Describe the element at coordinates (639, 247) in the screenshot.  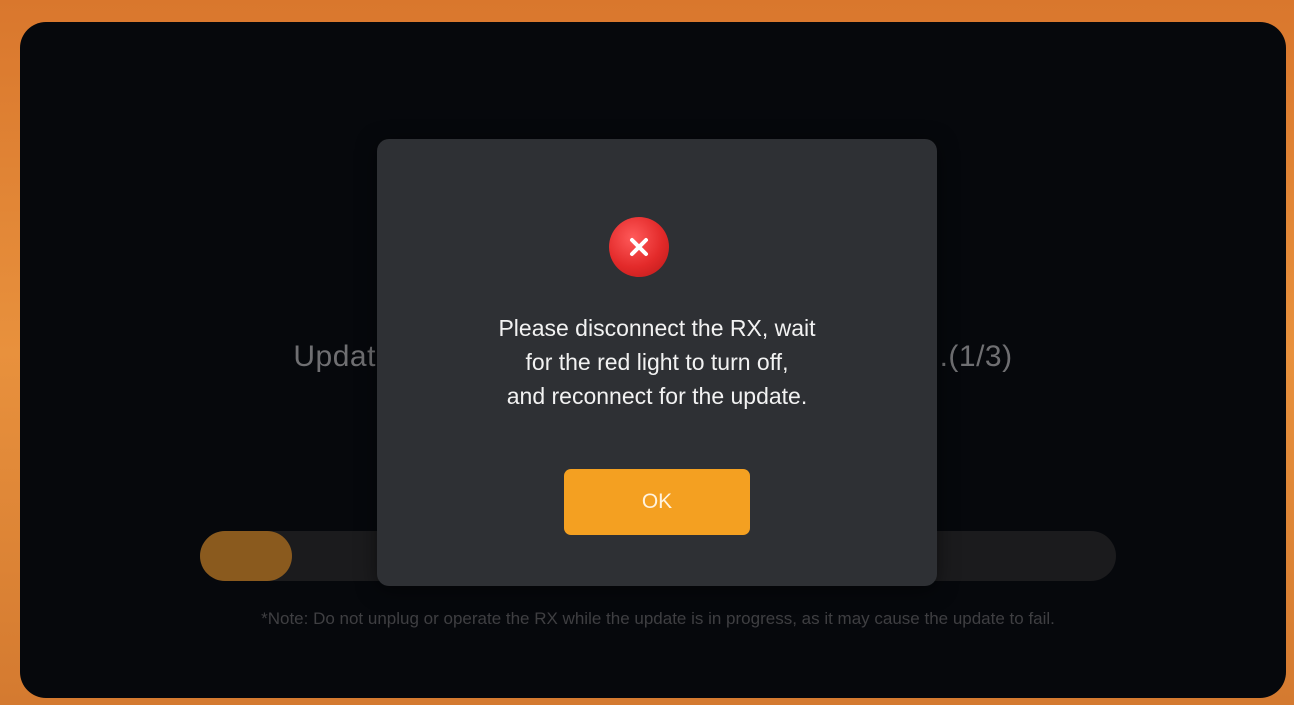
I see `error-x-icon` at that location.